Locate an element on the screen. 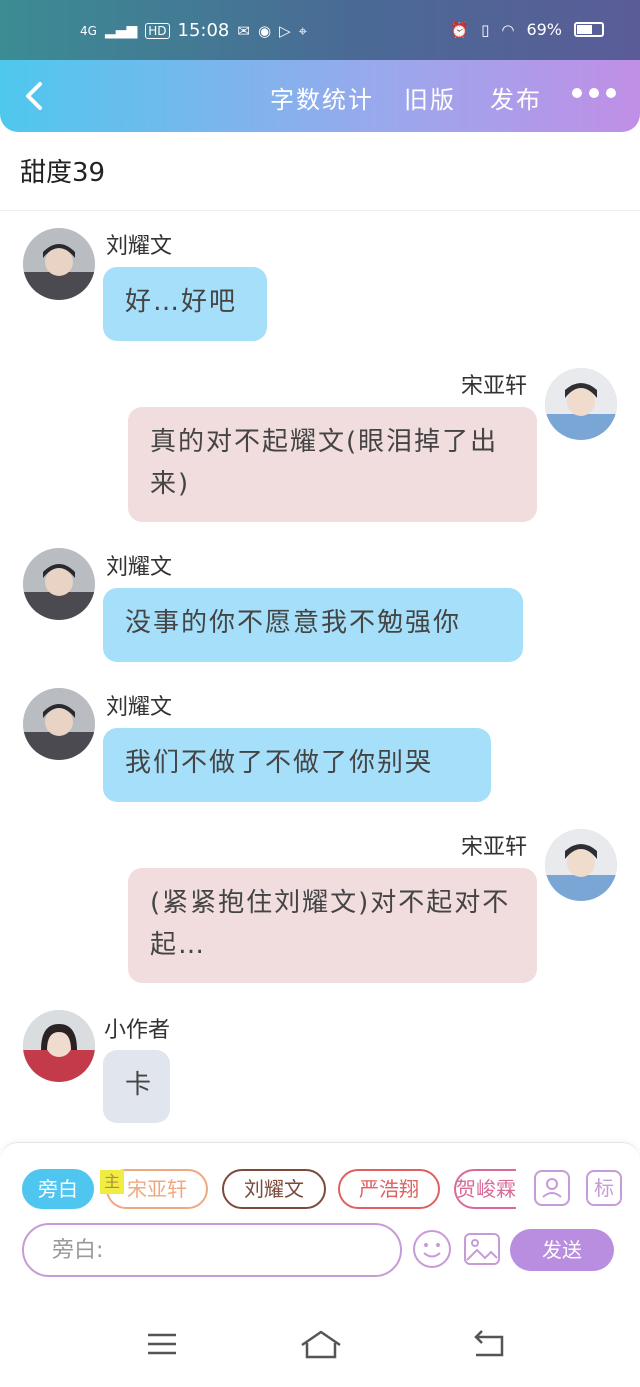 Image resolution: width=640 pixels, height=1387 pixels. host-badge: 主 is located at coordinates (112, 1182).